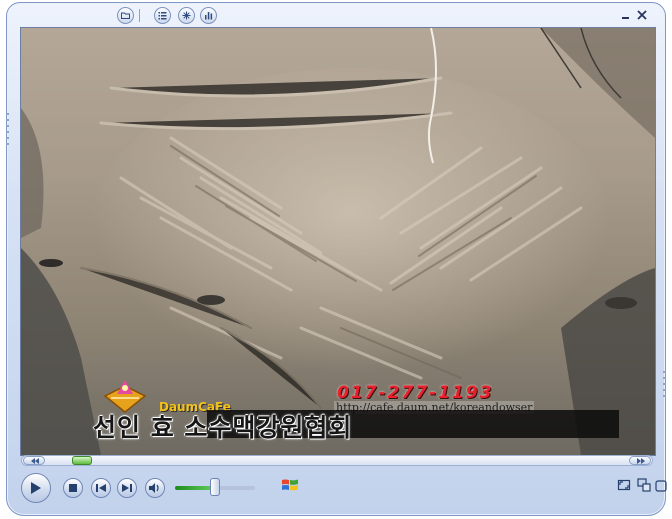 The height and width of the screenshot is (519, 672). Describe the element at coordinates (235, 488) in the screenshot. I see `volume-track-remaining` at that location.